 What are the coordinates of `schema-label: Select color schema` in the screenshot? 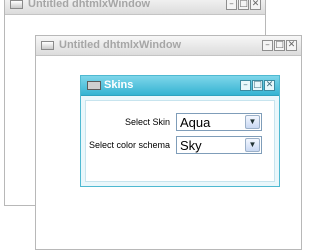 It's located at (129, 145).